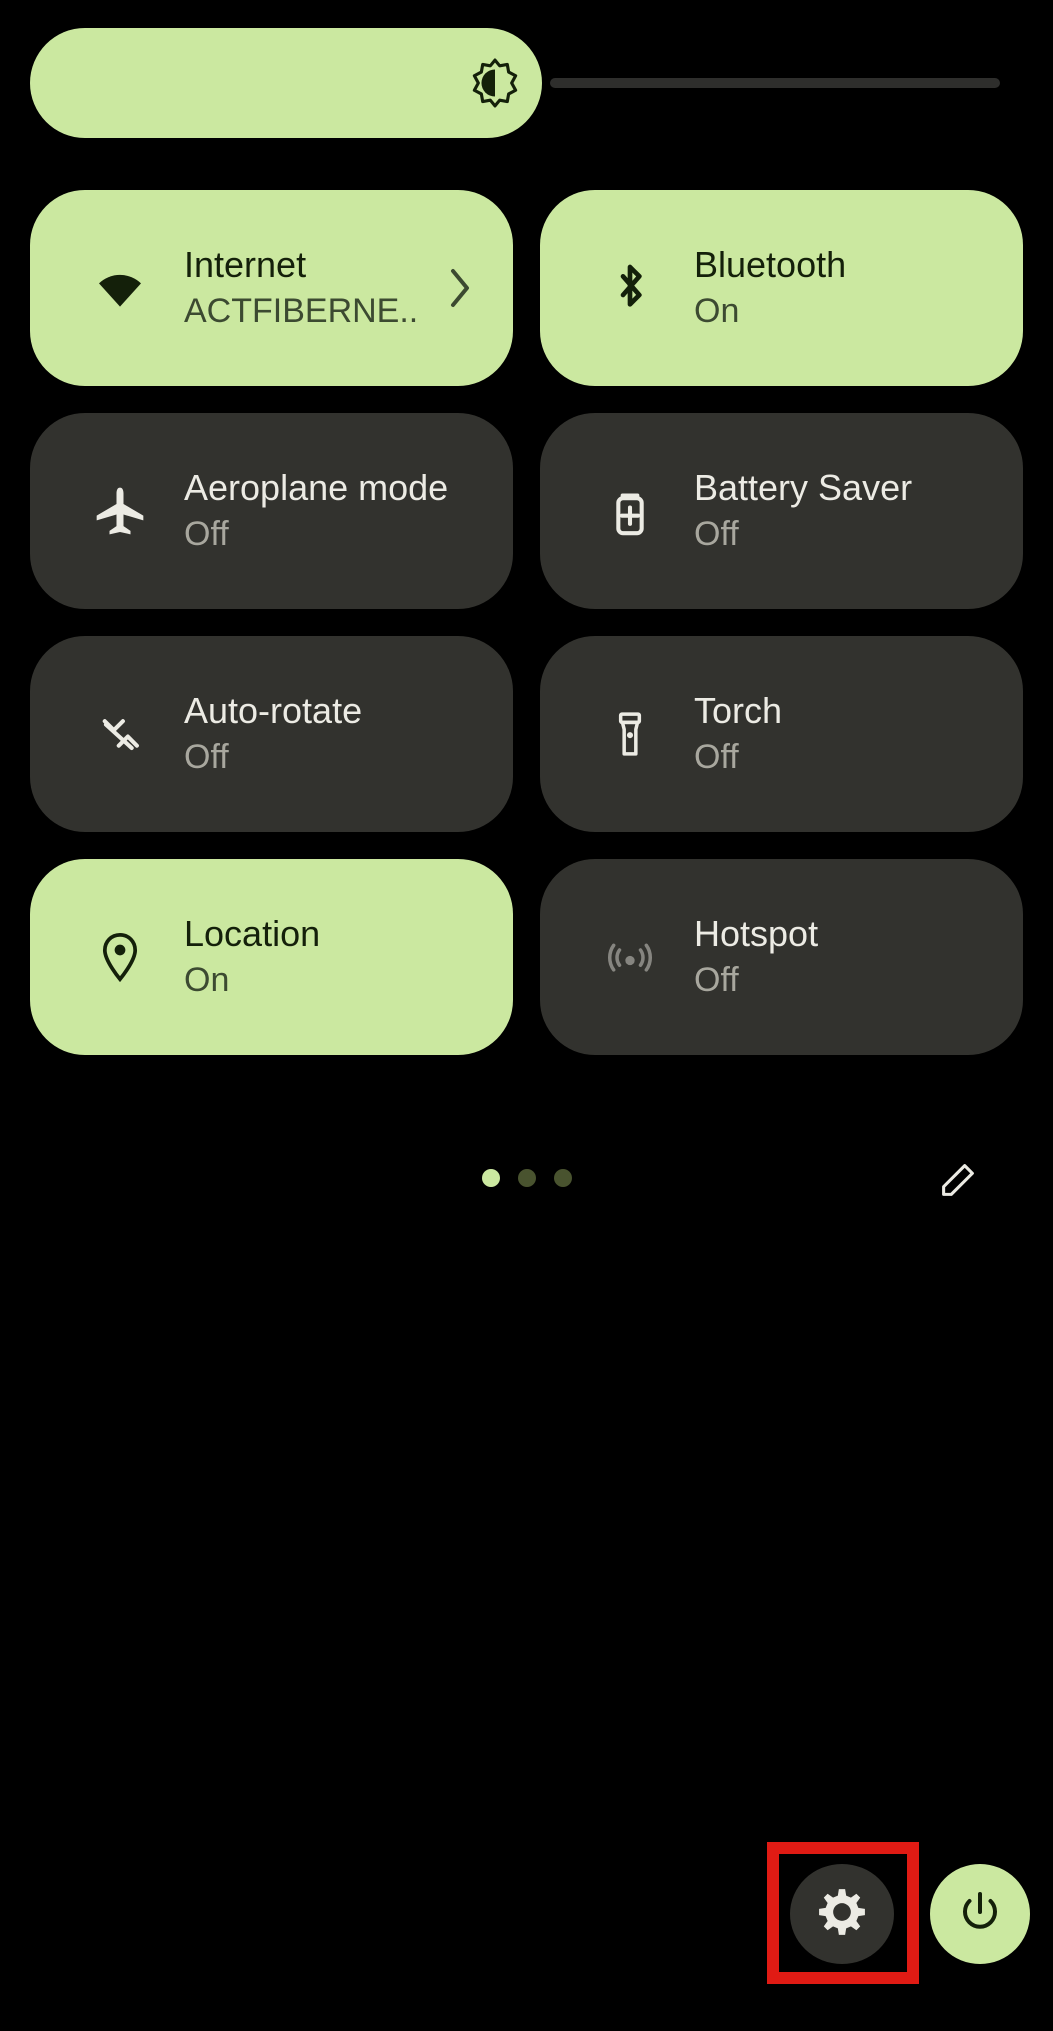 This screenshot has height=2031, width=1053. What do you see at coordinates (252, 933) in the screenshot?
I see `tile-location-title: Location` at bounding box center [252, 933].